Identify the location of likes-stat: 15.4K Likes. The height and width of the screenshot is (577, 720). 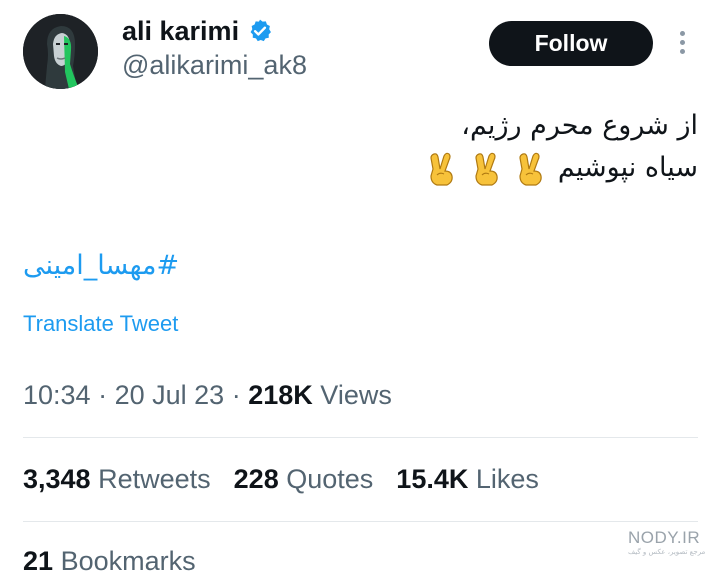
(467, 479).